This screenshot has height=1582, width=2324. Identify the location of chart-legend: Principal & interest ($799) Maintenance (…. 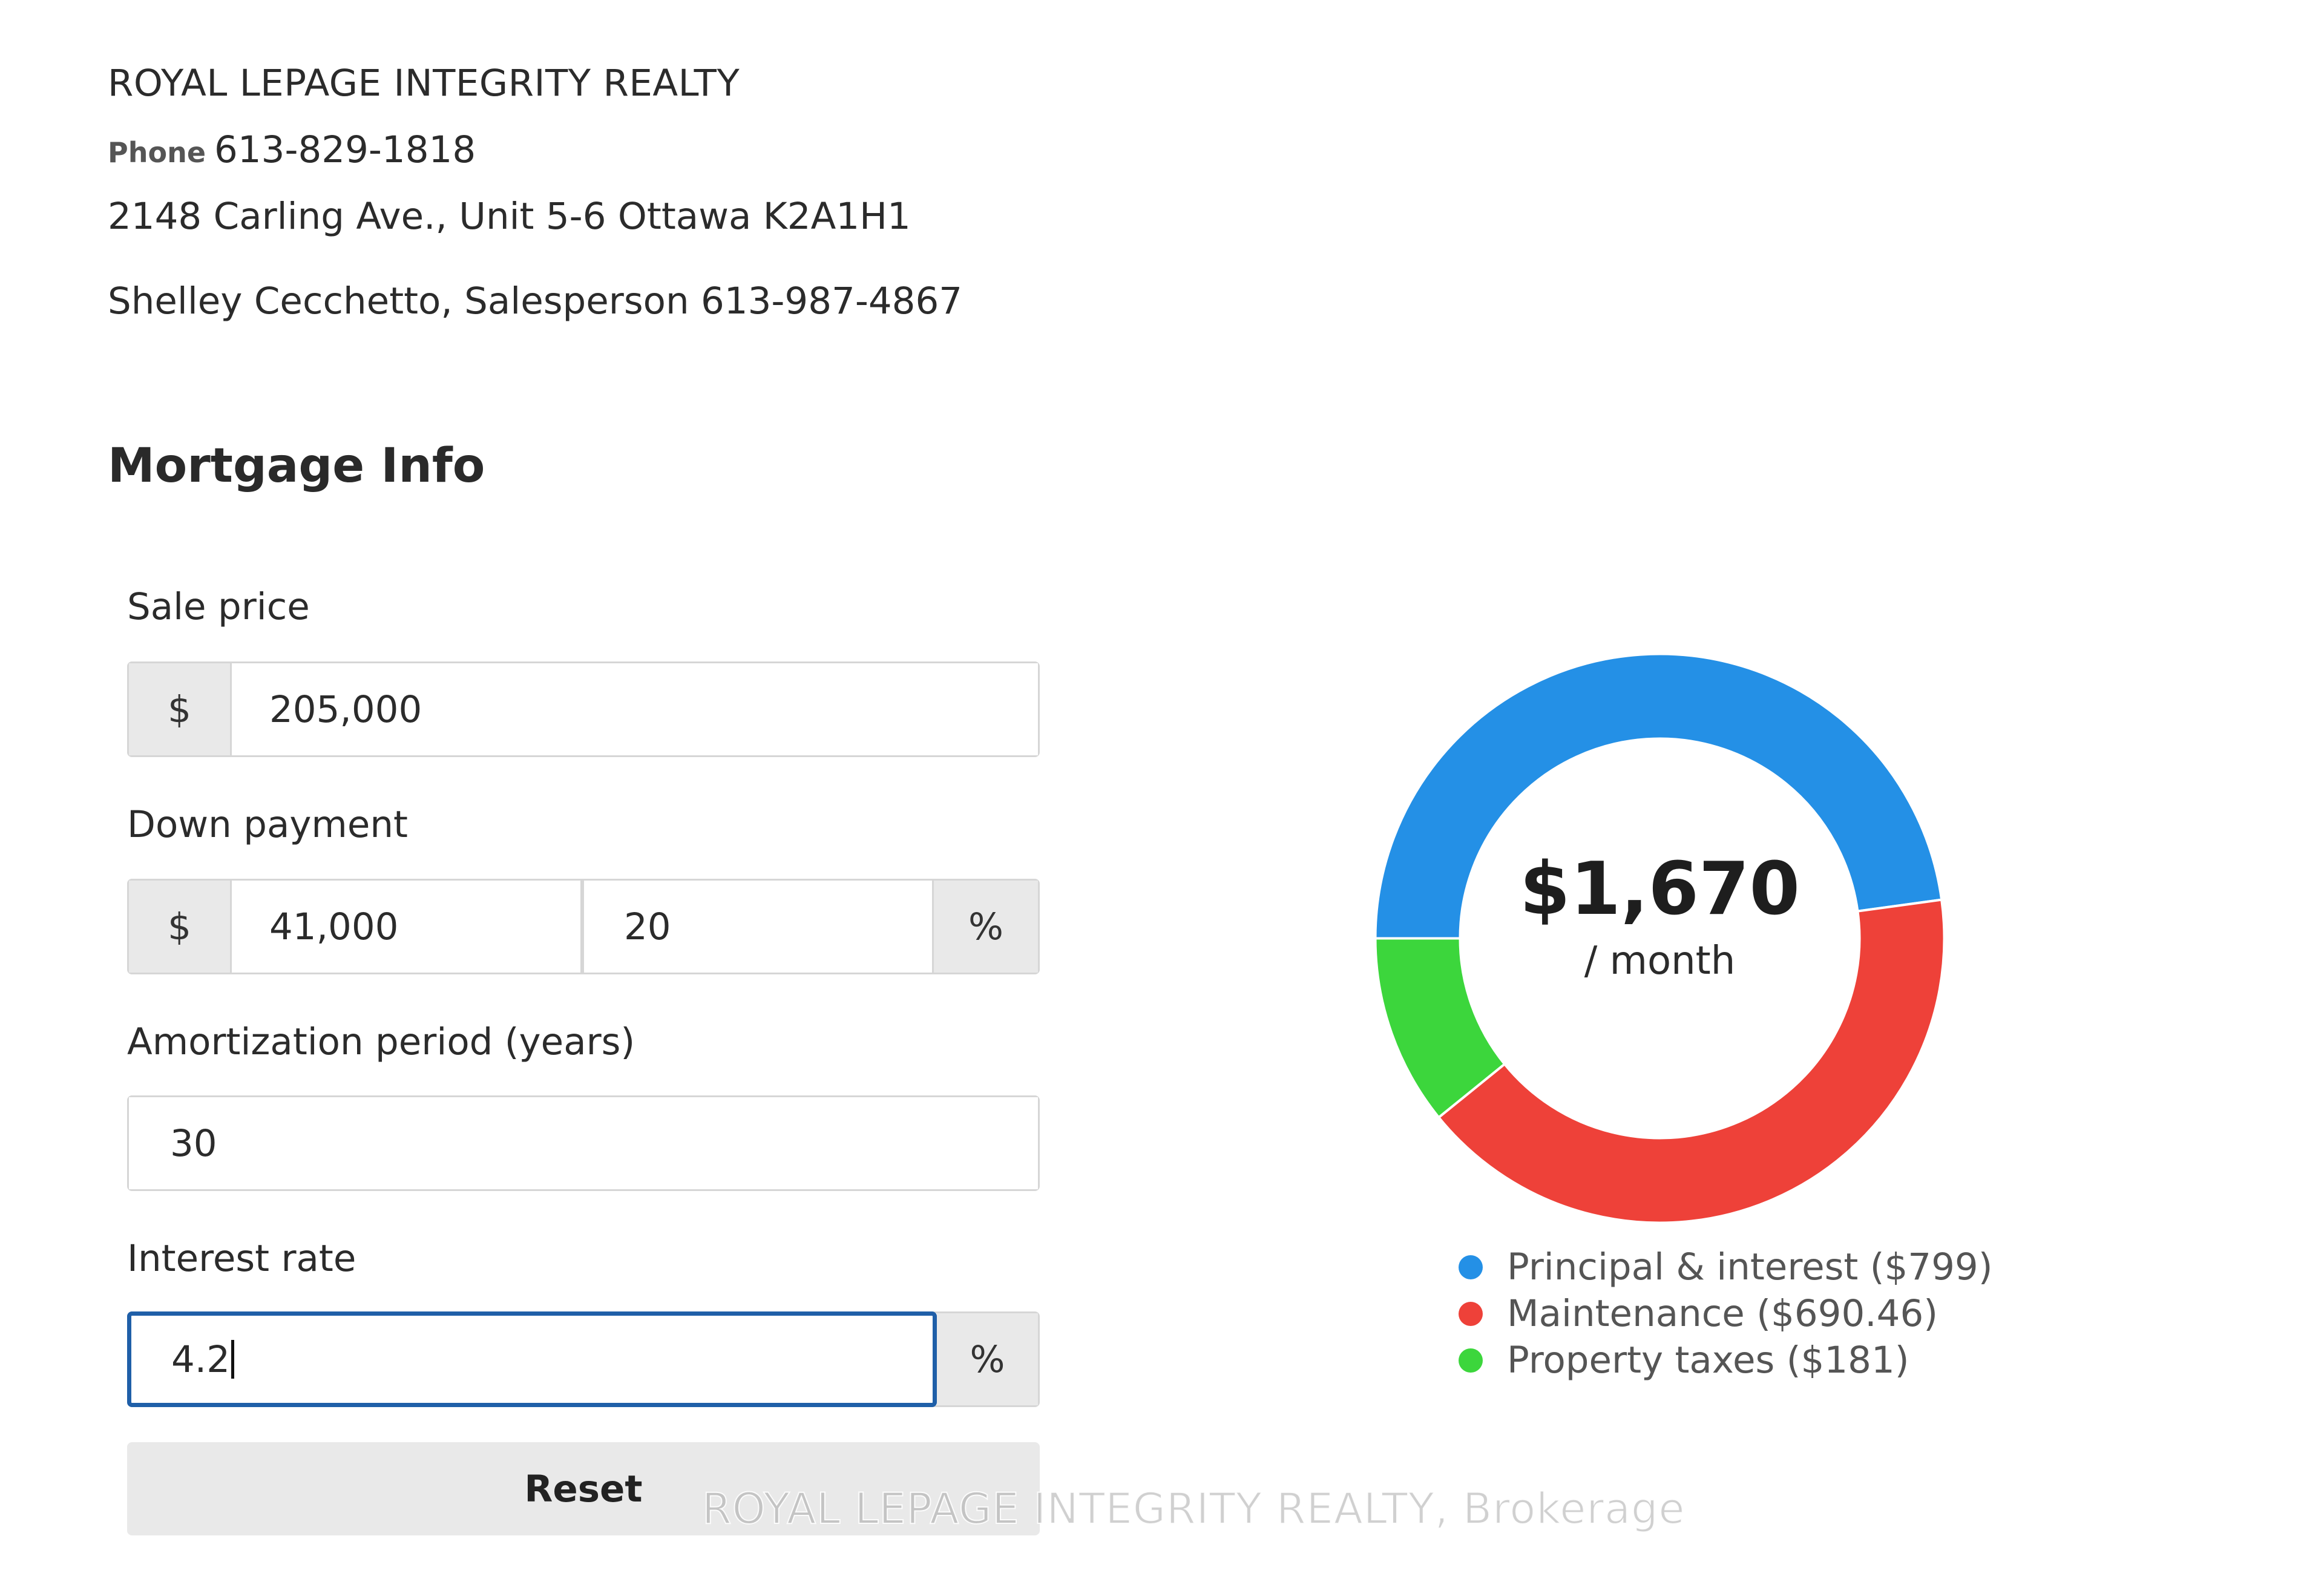
(1726, 1313).